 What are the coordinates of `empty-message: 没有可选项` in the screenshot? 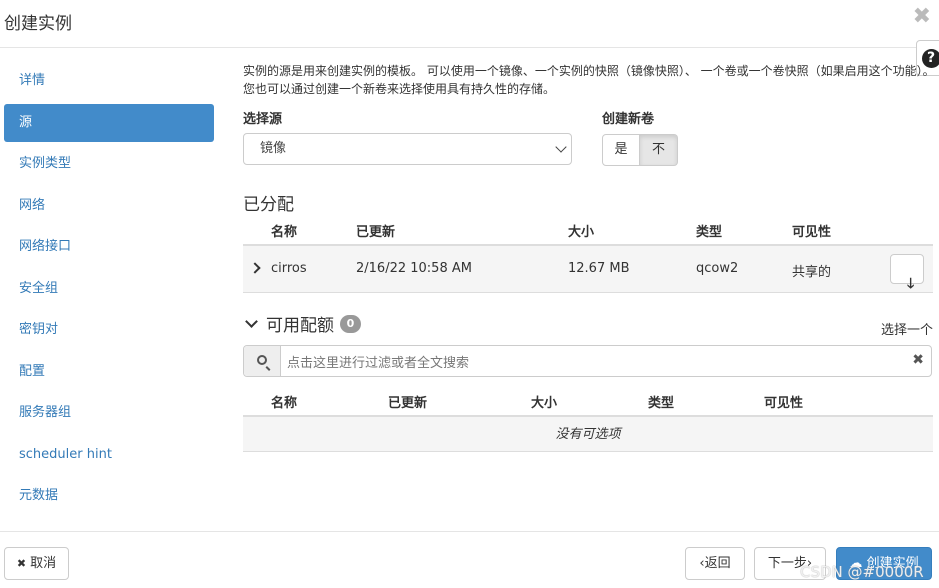 It's located at (588, 434).